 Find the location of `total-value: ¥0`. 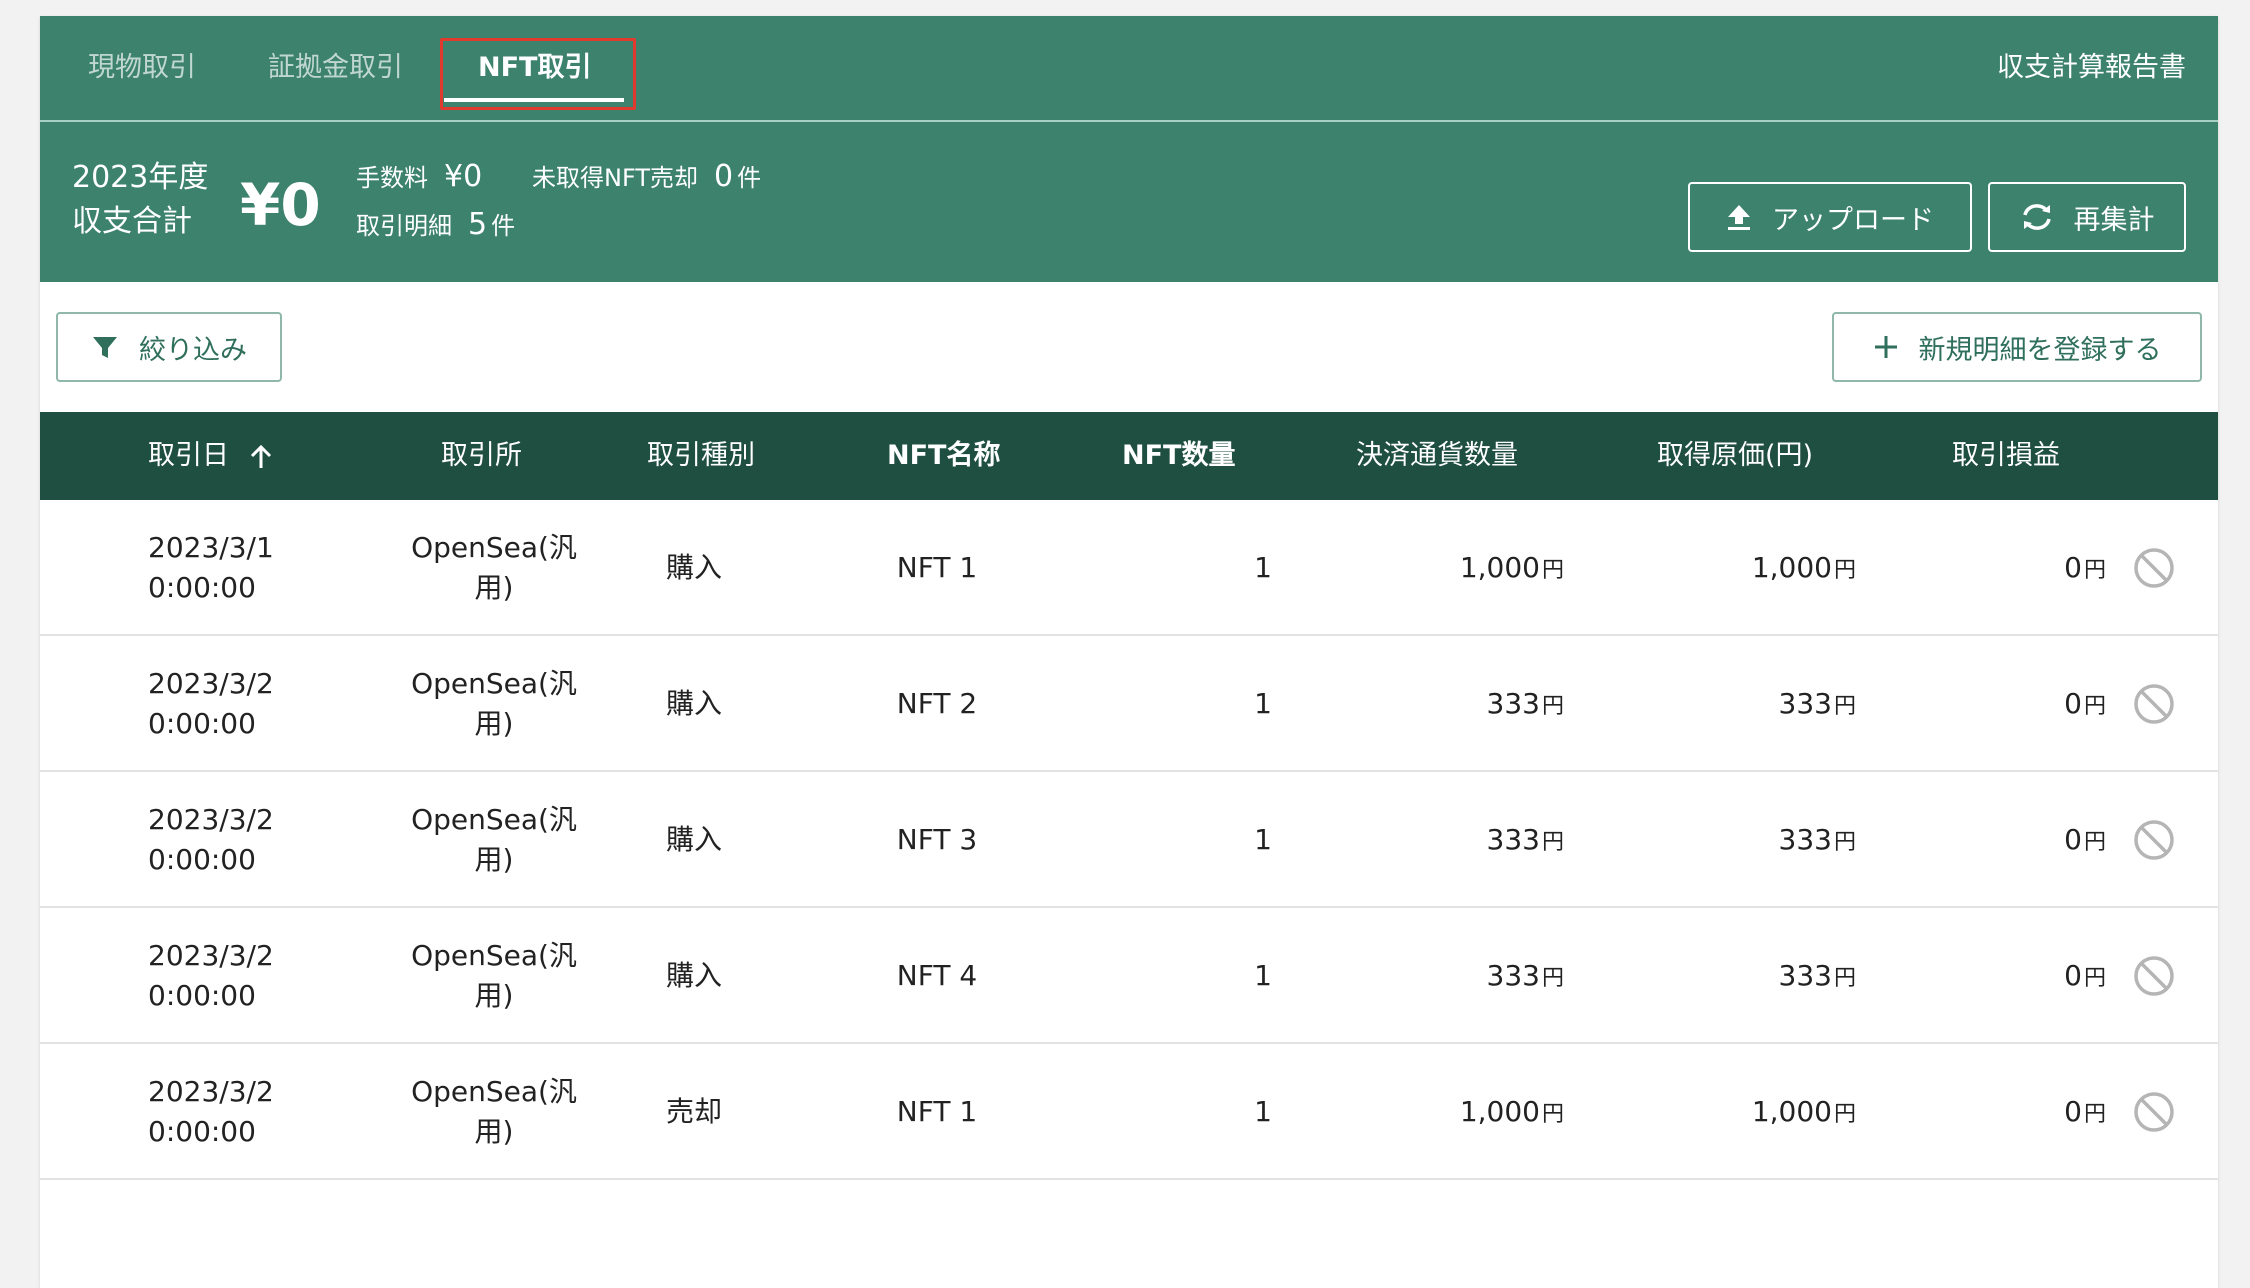

total-value: ¥0 is located at coordinates (280, 205).